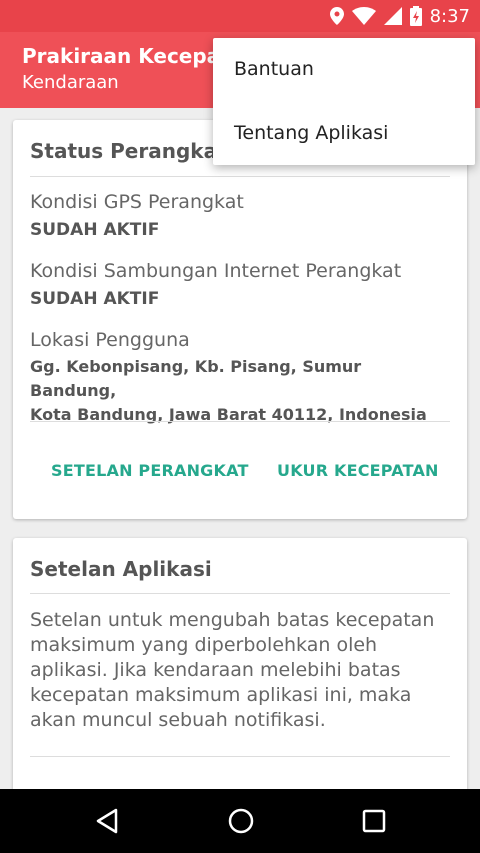 The image size is (480, 853). I want to click on clock: 8:37, so click(449, 16).